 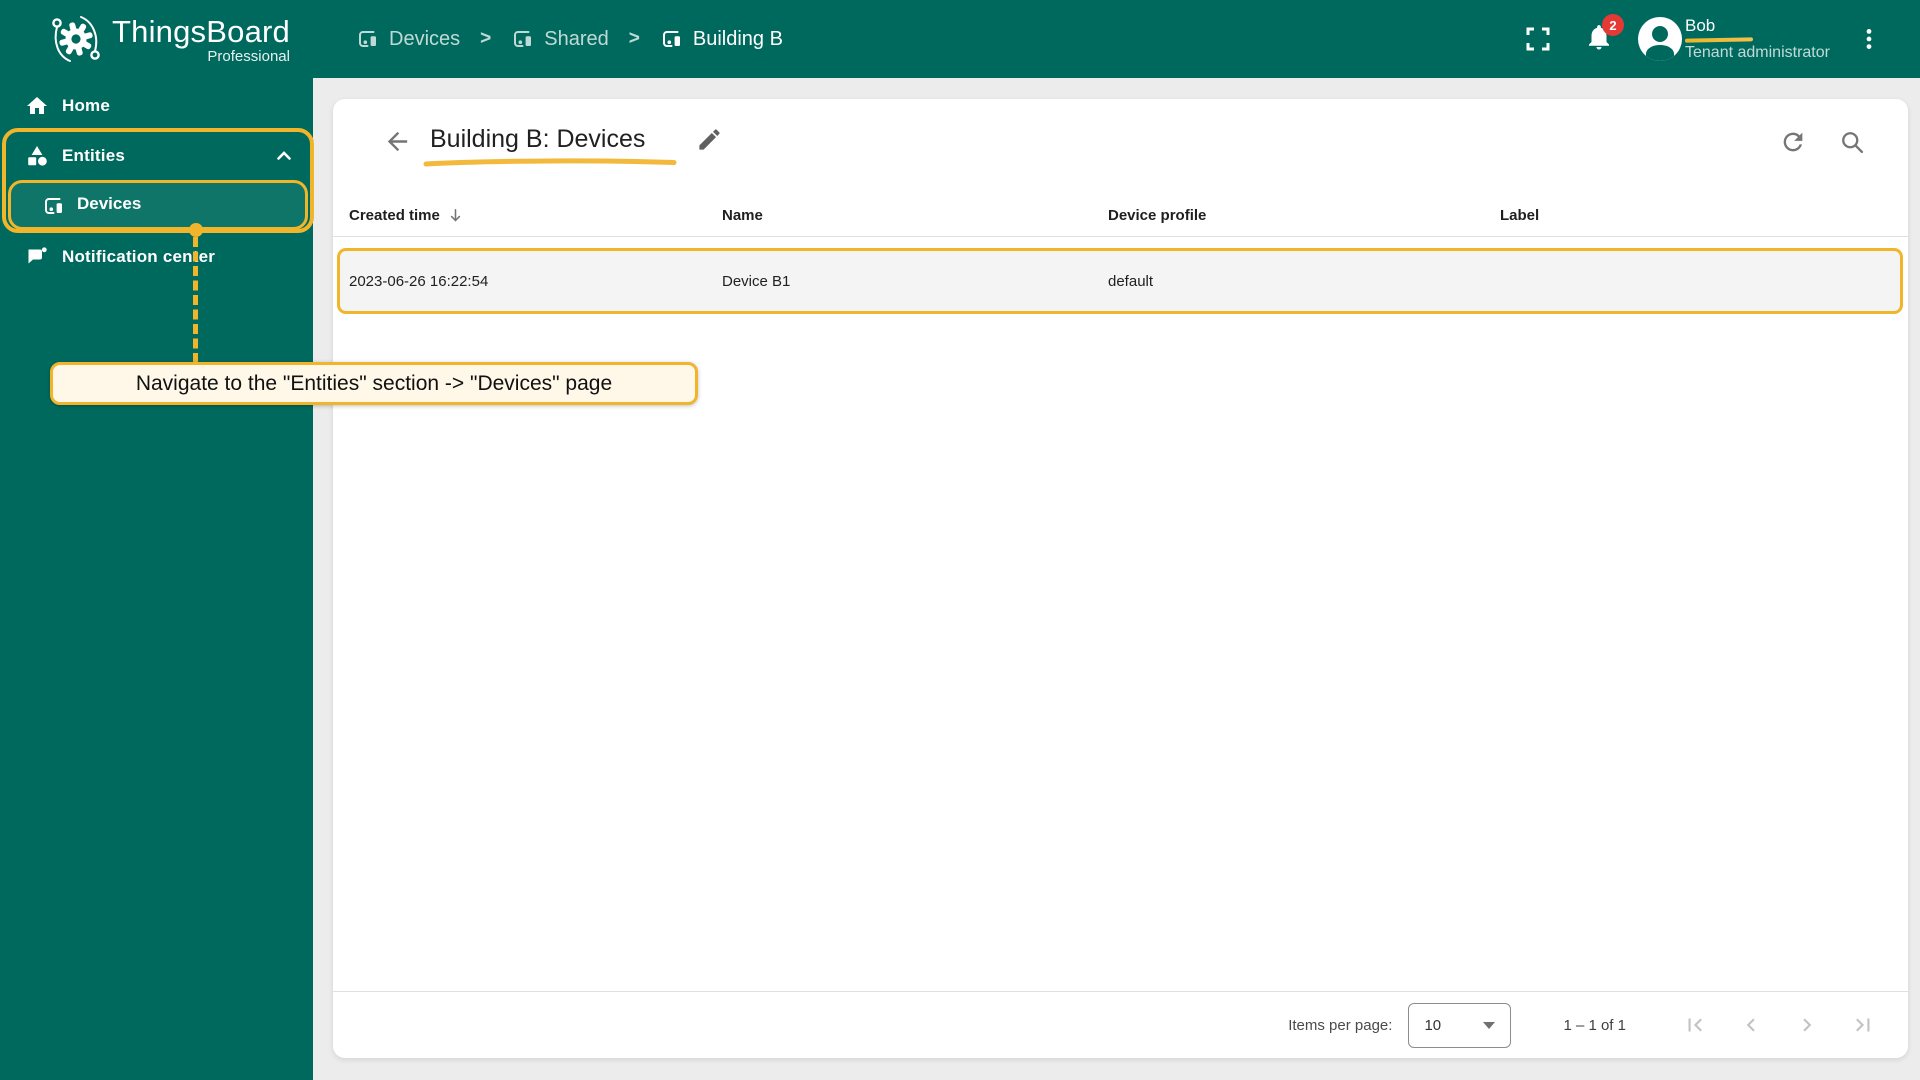 I want to click on last-page-icon, so click(x=1863, y=1025).